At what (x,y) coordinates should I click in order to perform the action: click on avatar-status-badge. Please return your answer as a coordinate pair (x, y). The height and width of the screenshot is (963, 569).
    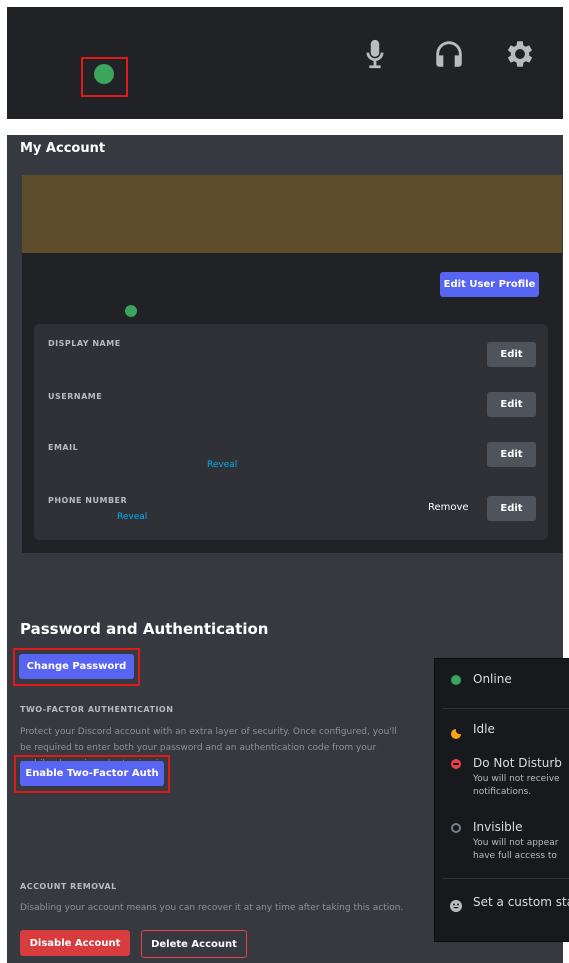
    Looking at the image, I should click on (131, 311).